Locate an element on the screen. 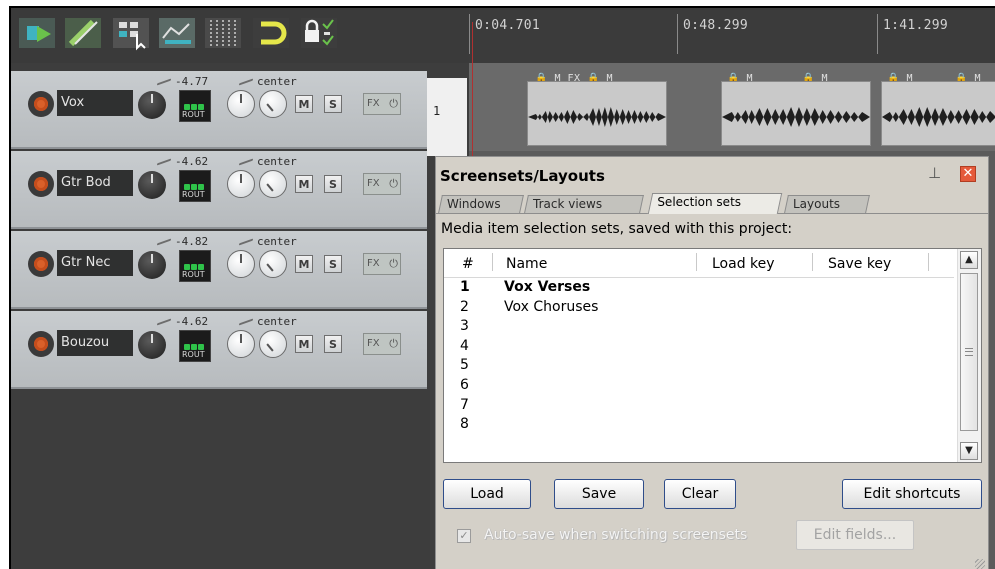 The image size is (995, 569). row-number: 3 is located at coordinates (464, 326).